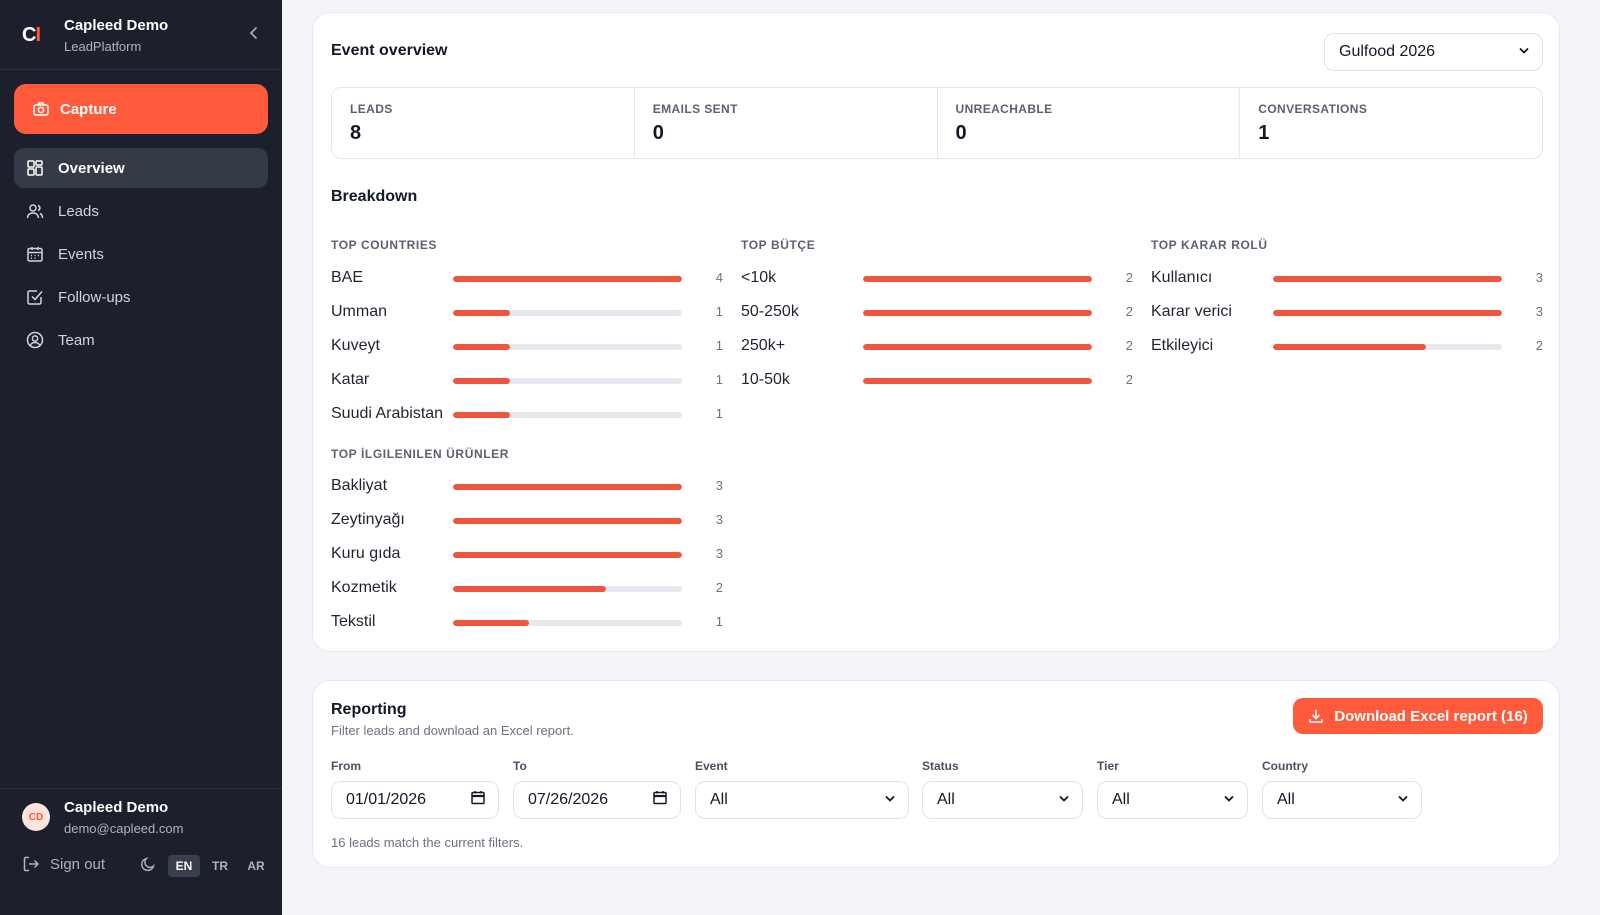  What do you see at coordinates (389, 50) in the screenshot?
I see `event-overview-title: Event overview` at bounding box center [389, 50].